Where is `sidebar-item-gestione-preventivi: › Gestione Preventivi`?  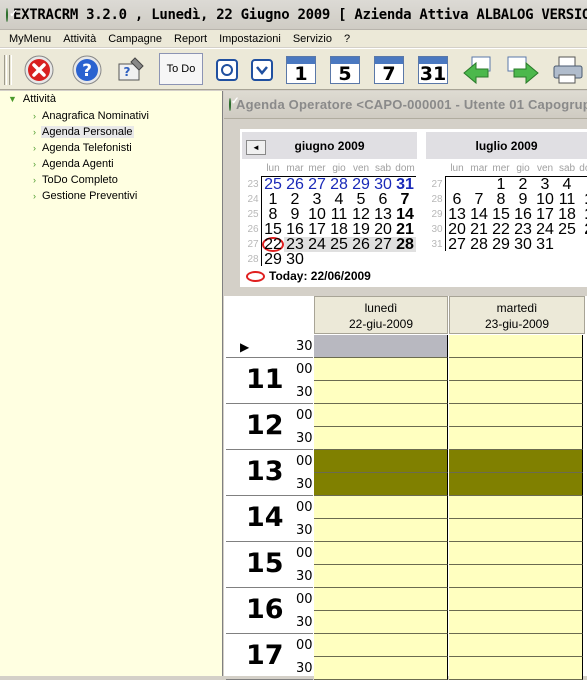
sidebar-item-gestione-preventivi: › Gestione Preventivi is located at coordinates (85, 195).